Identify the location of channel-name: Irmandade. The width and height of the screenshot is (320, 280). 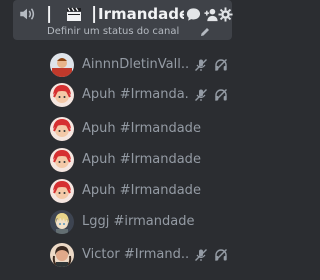
(141, 14).